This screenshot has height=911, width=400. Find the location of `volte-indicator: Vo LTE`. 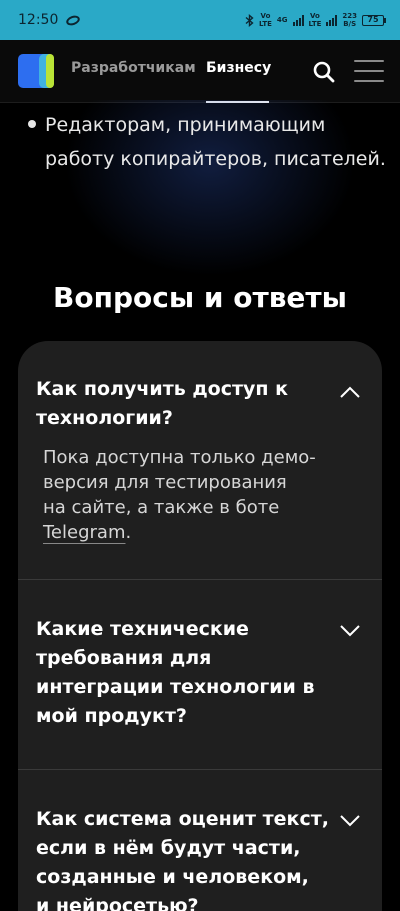

volte-indicator: Vo LTE is located at coordinates (265, 20).